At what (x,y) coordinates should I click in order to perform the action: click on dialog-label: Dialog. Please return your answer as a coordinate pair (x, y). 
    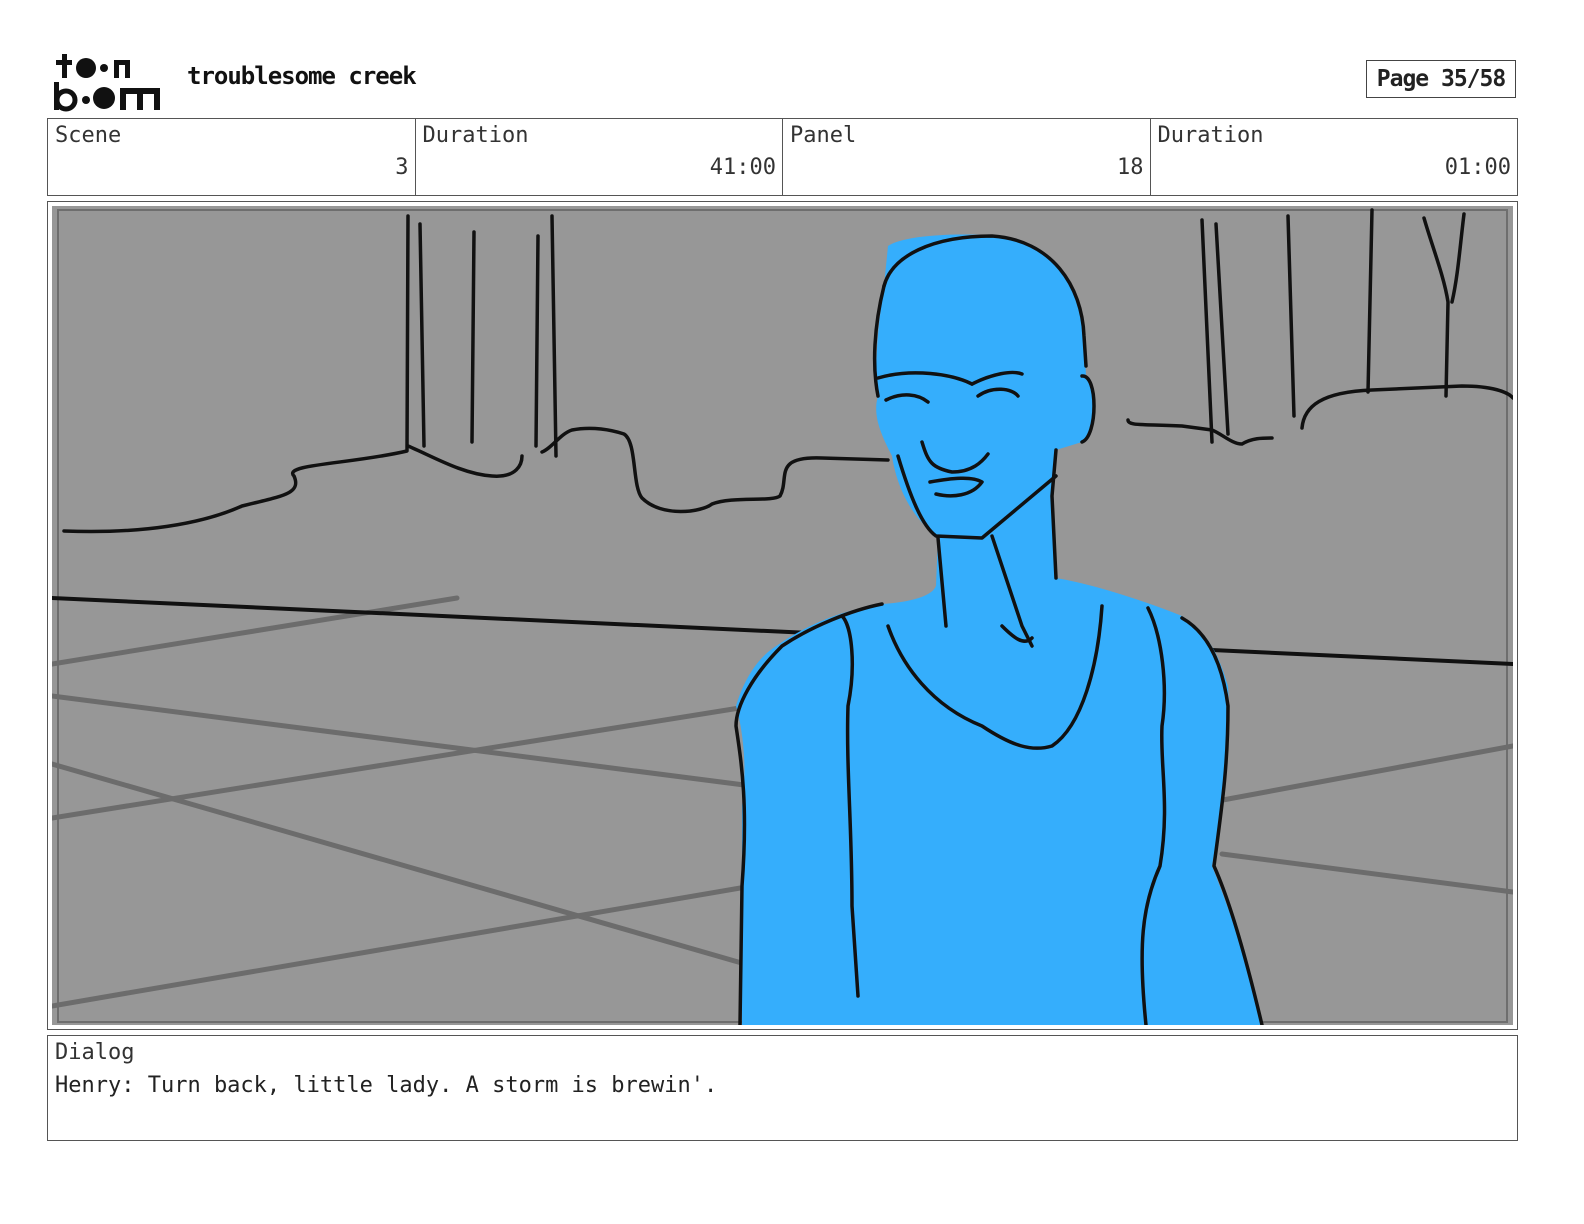
    Looking at the image, I should click on (95, 1052).